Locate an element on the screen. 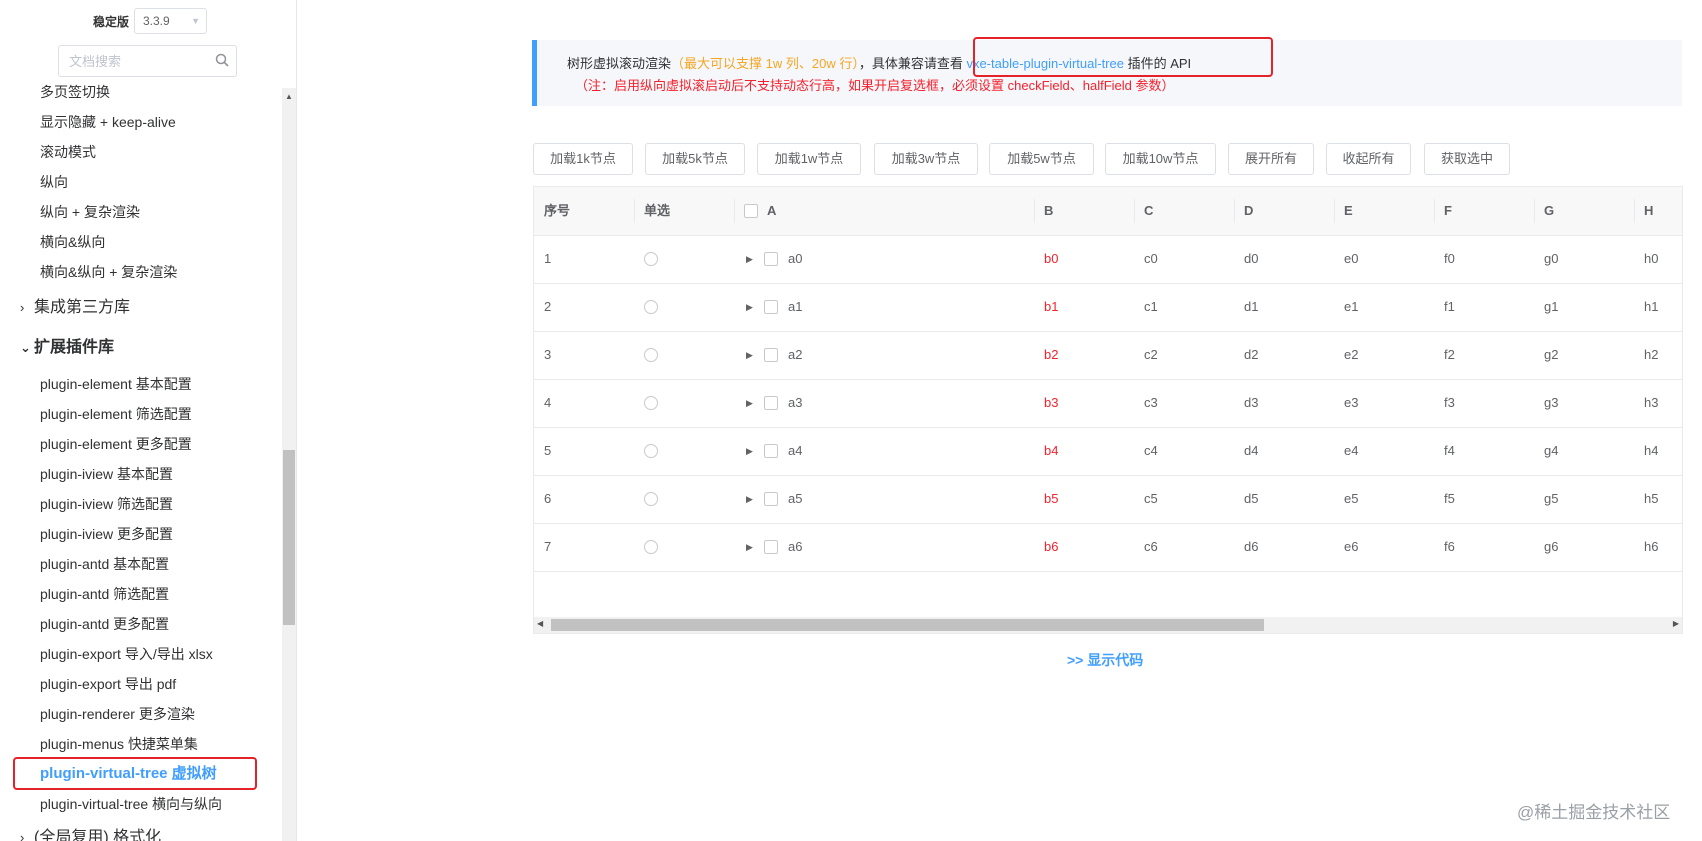  sidebar-item: plugin-export 导入/导出 xlsx is located at coordinates (126, 654).